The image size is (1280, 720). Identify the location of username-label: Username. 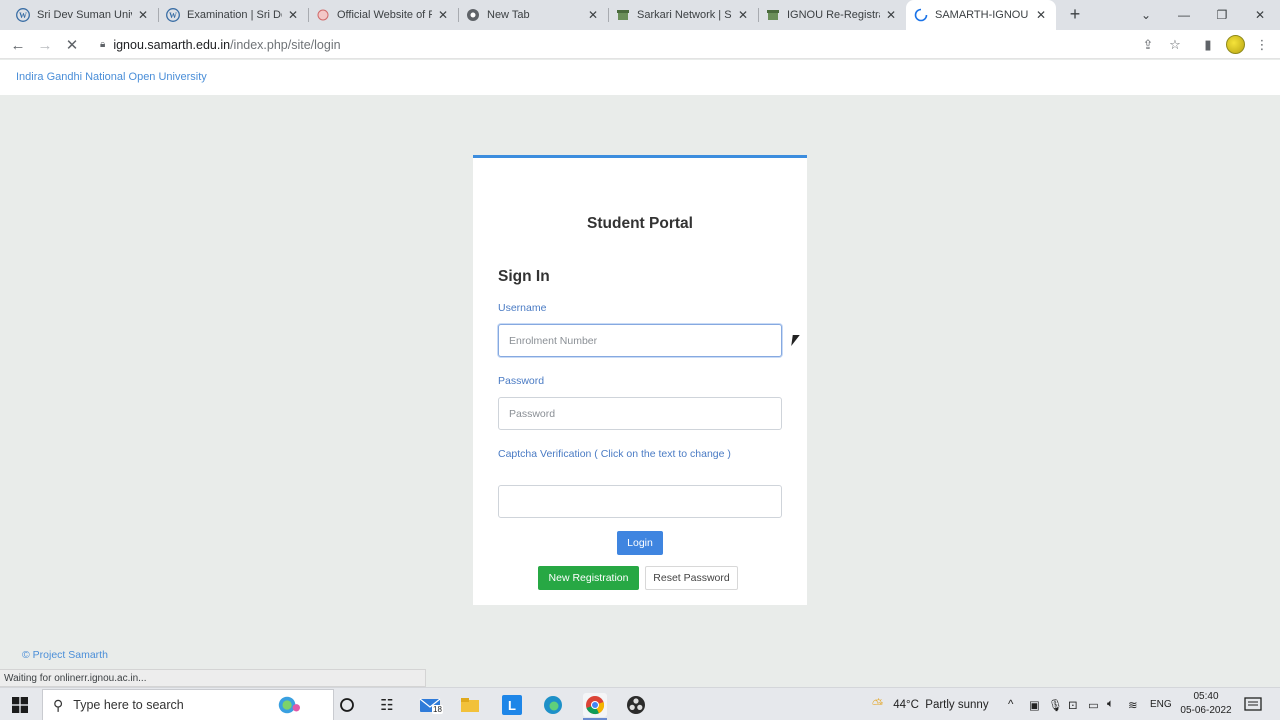
(522, 308).